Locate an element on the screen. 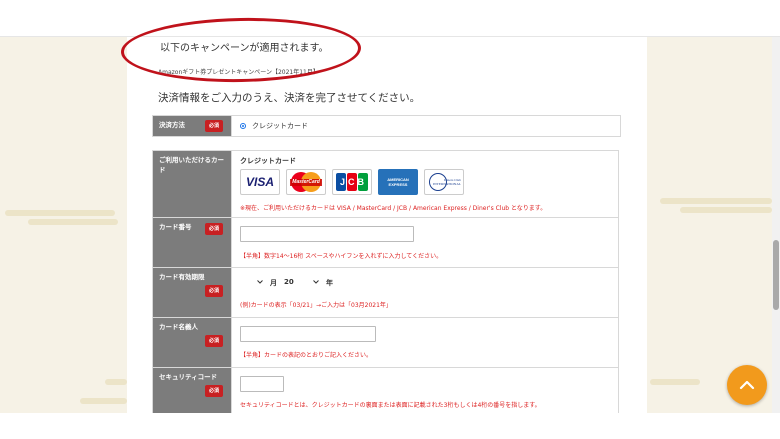 The width and height of the screenshot is (780, 439). expiry-year-select is located at coordinates (308, 281).